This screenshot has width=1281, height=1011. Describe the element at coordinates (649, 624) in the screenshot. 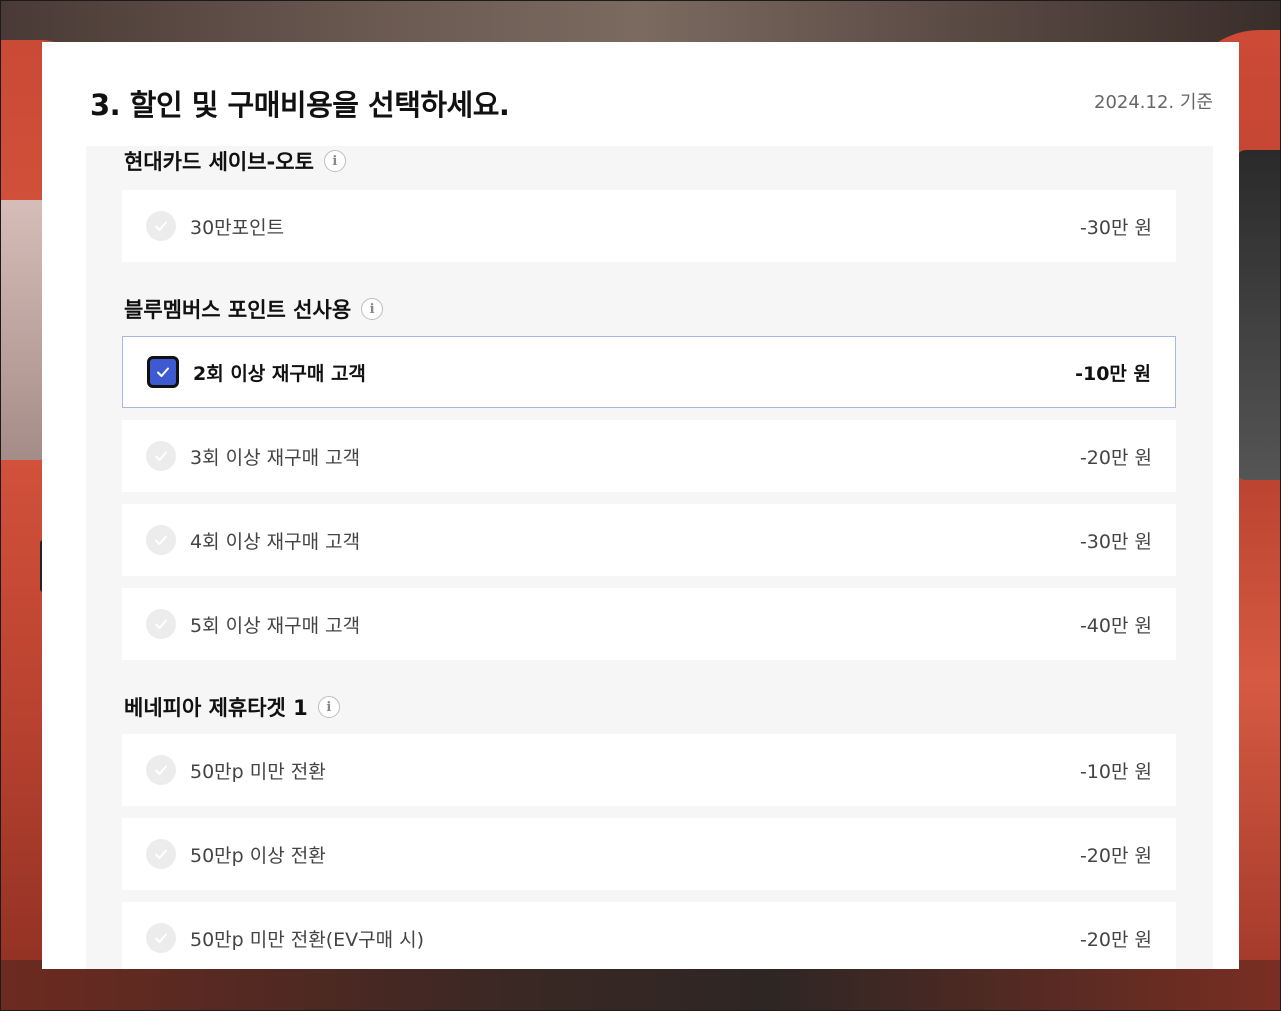

I see `option-repurchase-5: 5회 이상 재구매 고객 -40만 원` at that location.